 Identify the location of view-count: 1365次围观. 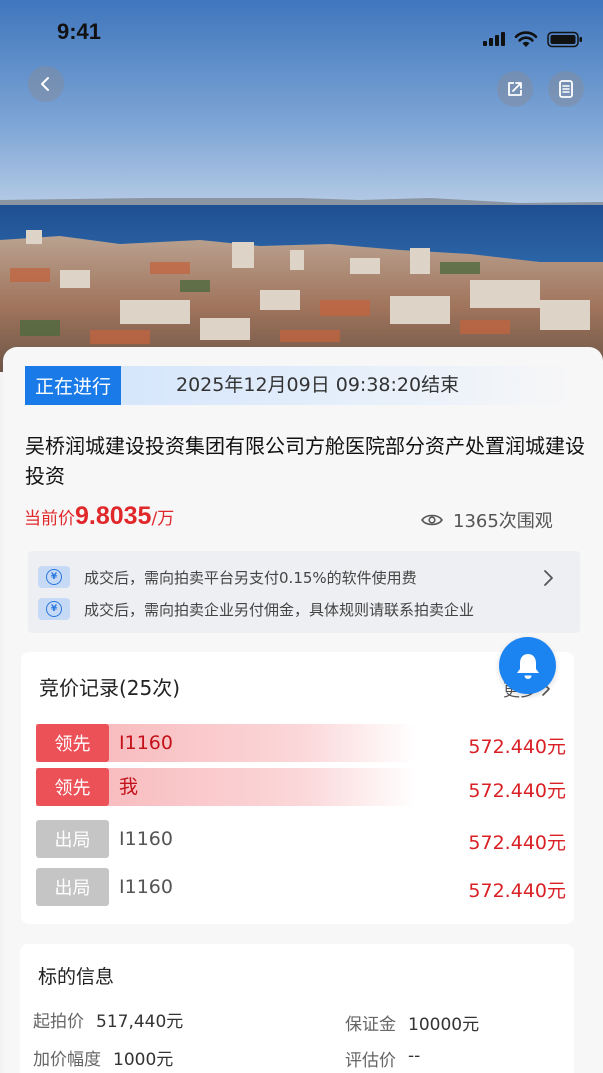
(487, 520).